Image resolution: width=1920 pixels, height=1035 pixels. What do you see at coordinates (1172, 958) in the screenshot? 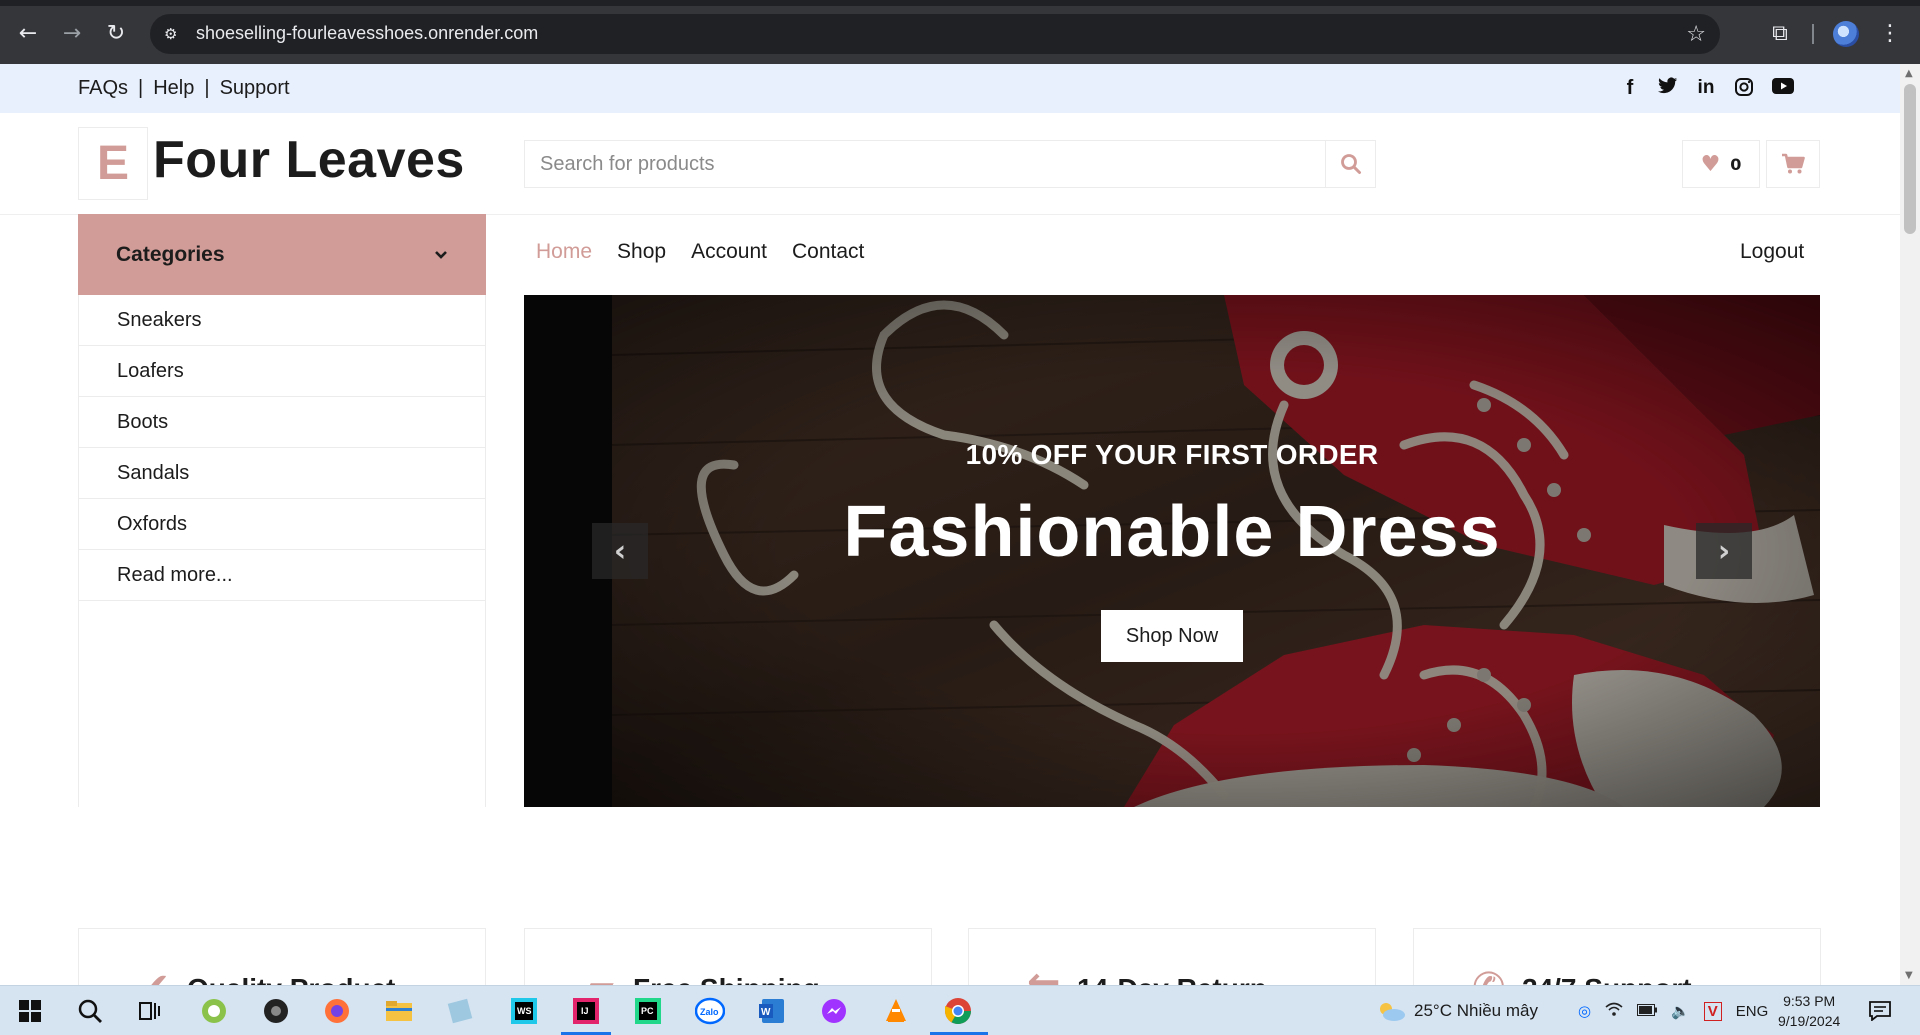
I see `feature-return: ⇆ 14-Day Return` at bounding box center [1172, 958].